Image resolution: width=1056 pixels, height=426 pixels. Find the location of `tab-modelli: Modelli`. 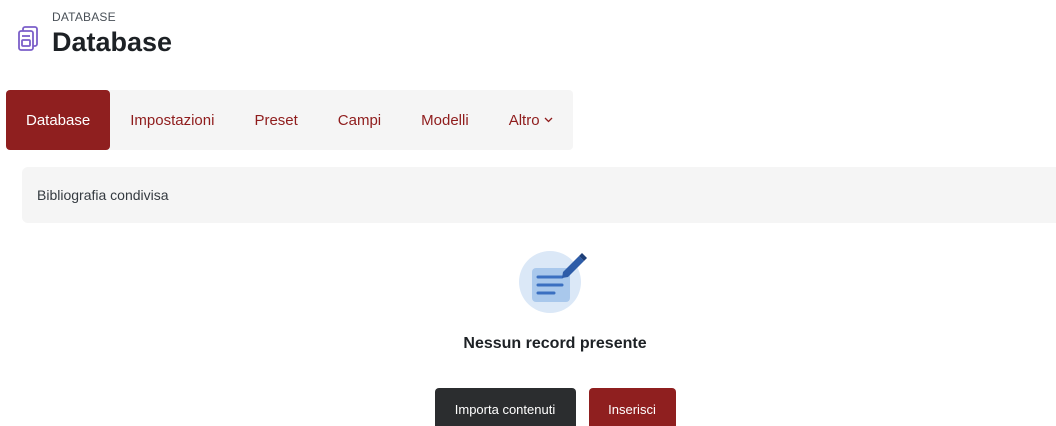

tab-modelli: Modelli is located at coordinates (445, 120).